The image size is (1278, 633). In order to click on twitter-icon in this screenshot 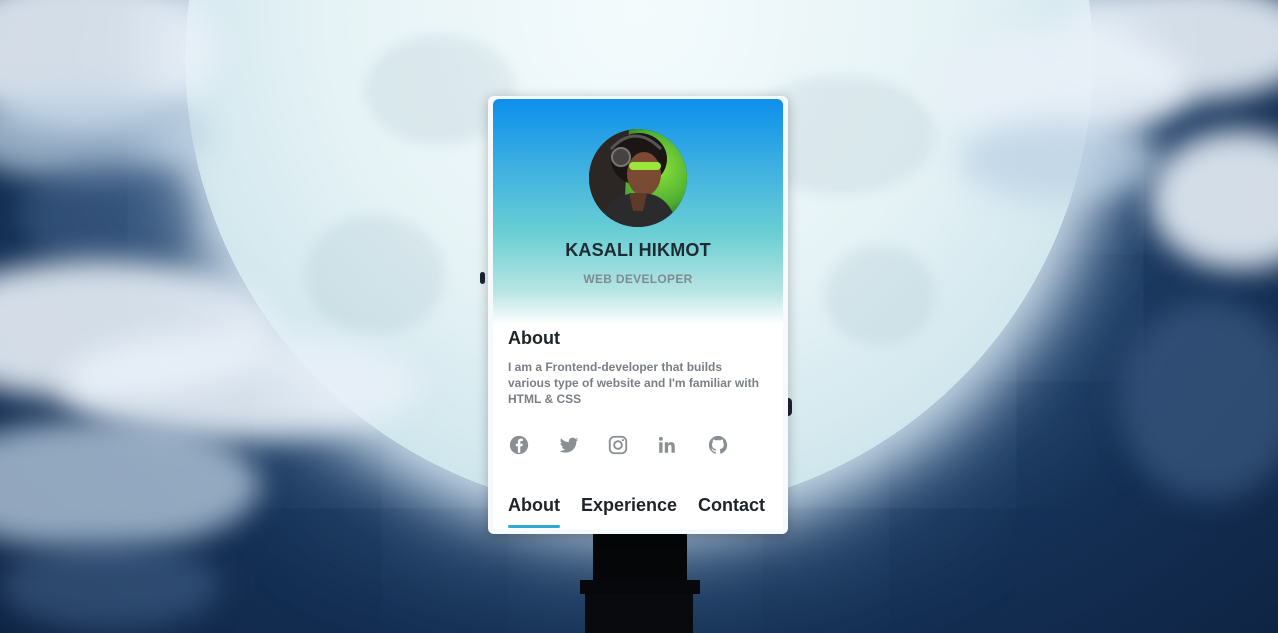, I will do `click(569, 445)`.